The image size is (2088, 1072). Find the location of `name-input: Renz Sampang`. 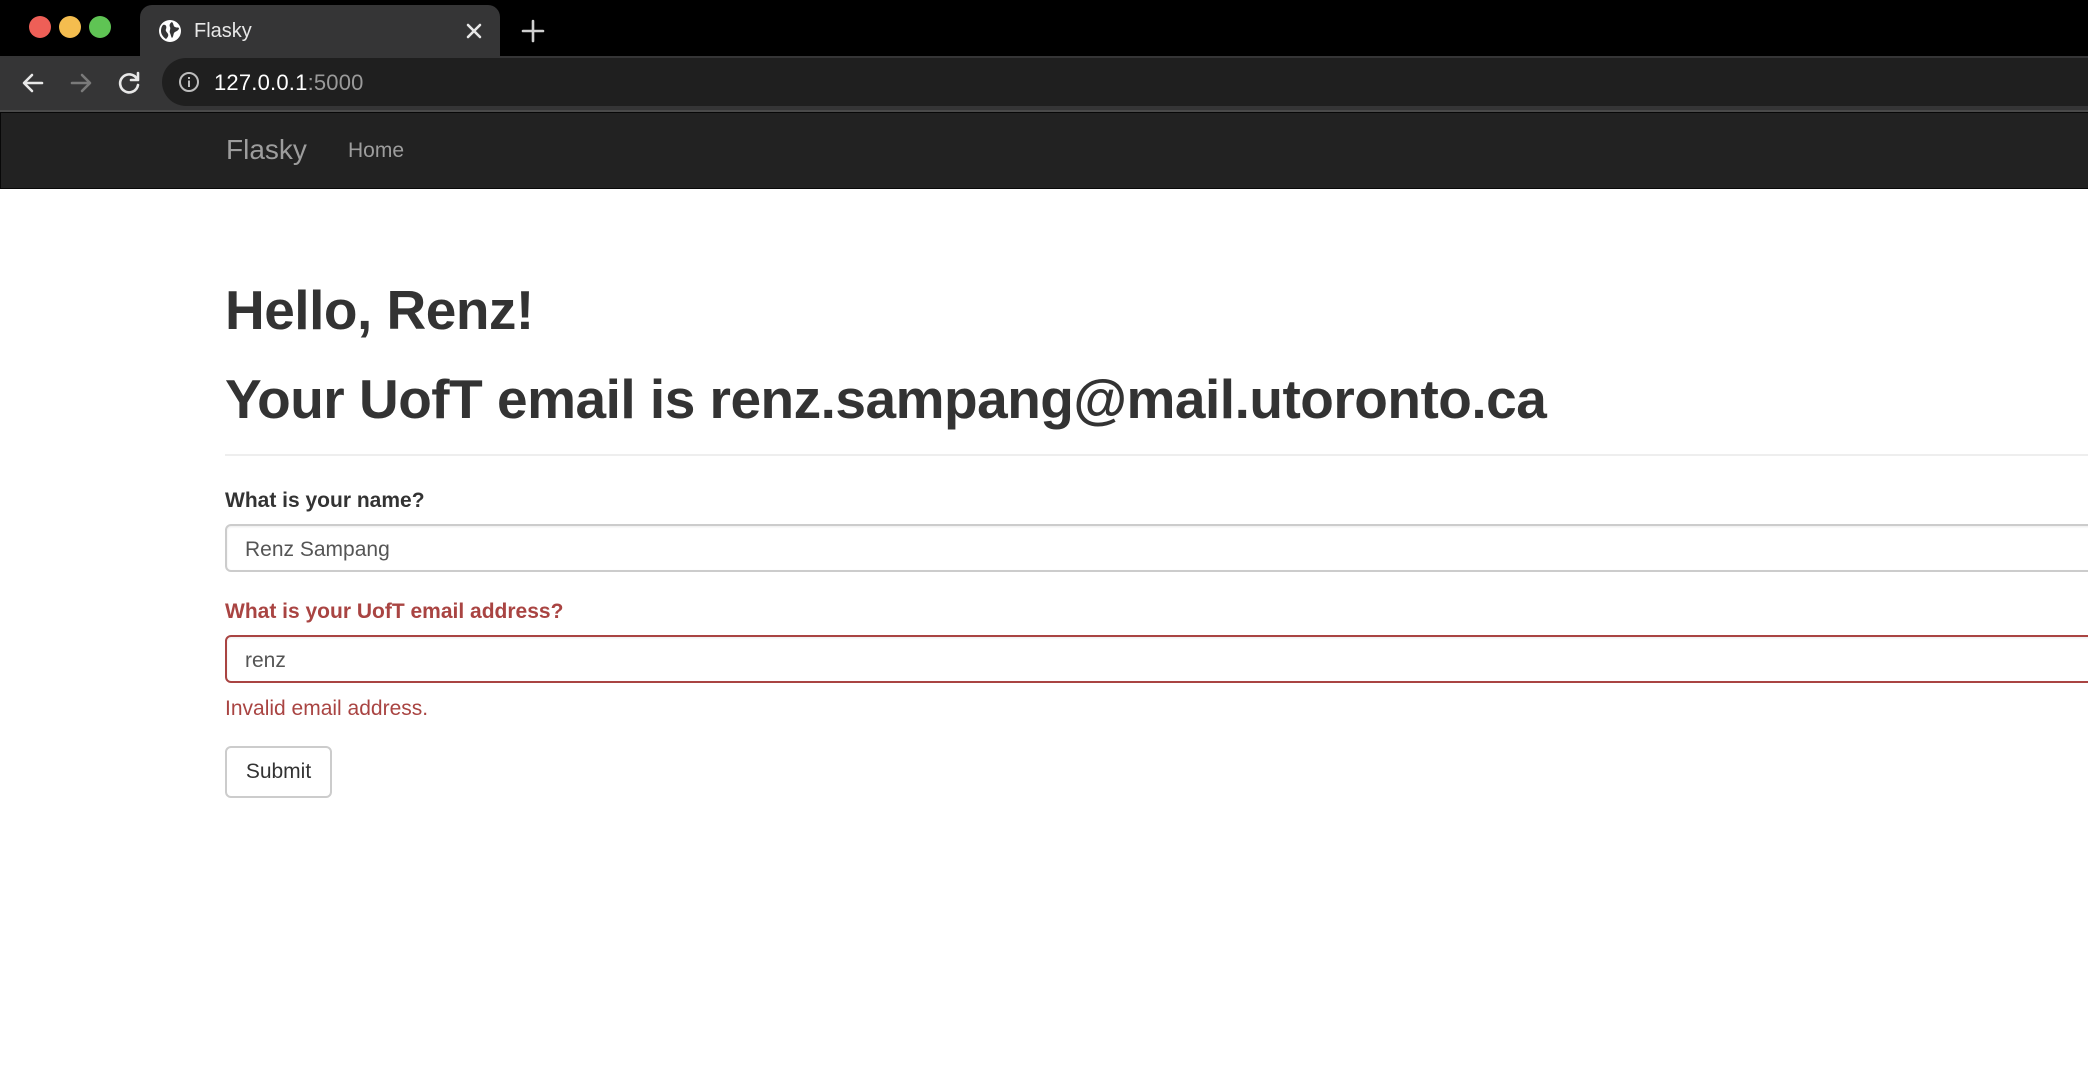

name-input: Renz Sampang is located at coordinates (1156, 548).